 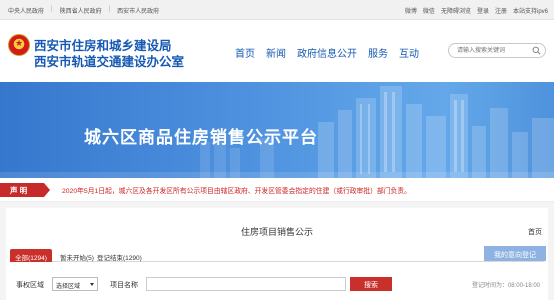 What do you see at coordinates (245, 52) in the screenshot?
I see `nav-item-home: 首页` at bounding box center [245, 52].